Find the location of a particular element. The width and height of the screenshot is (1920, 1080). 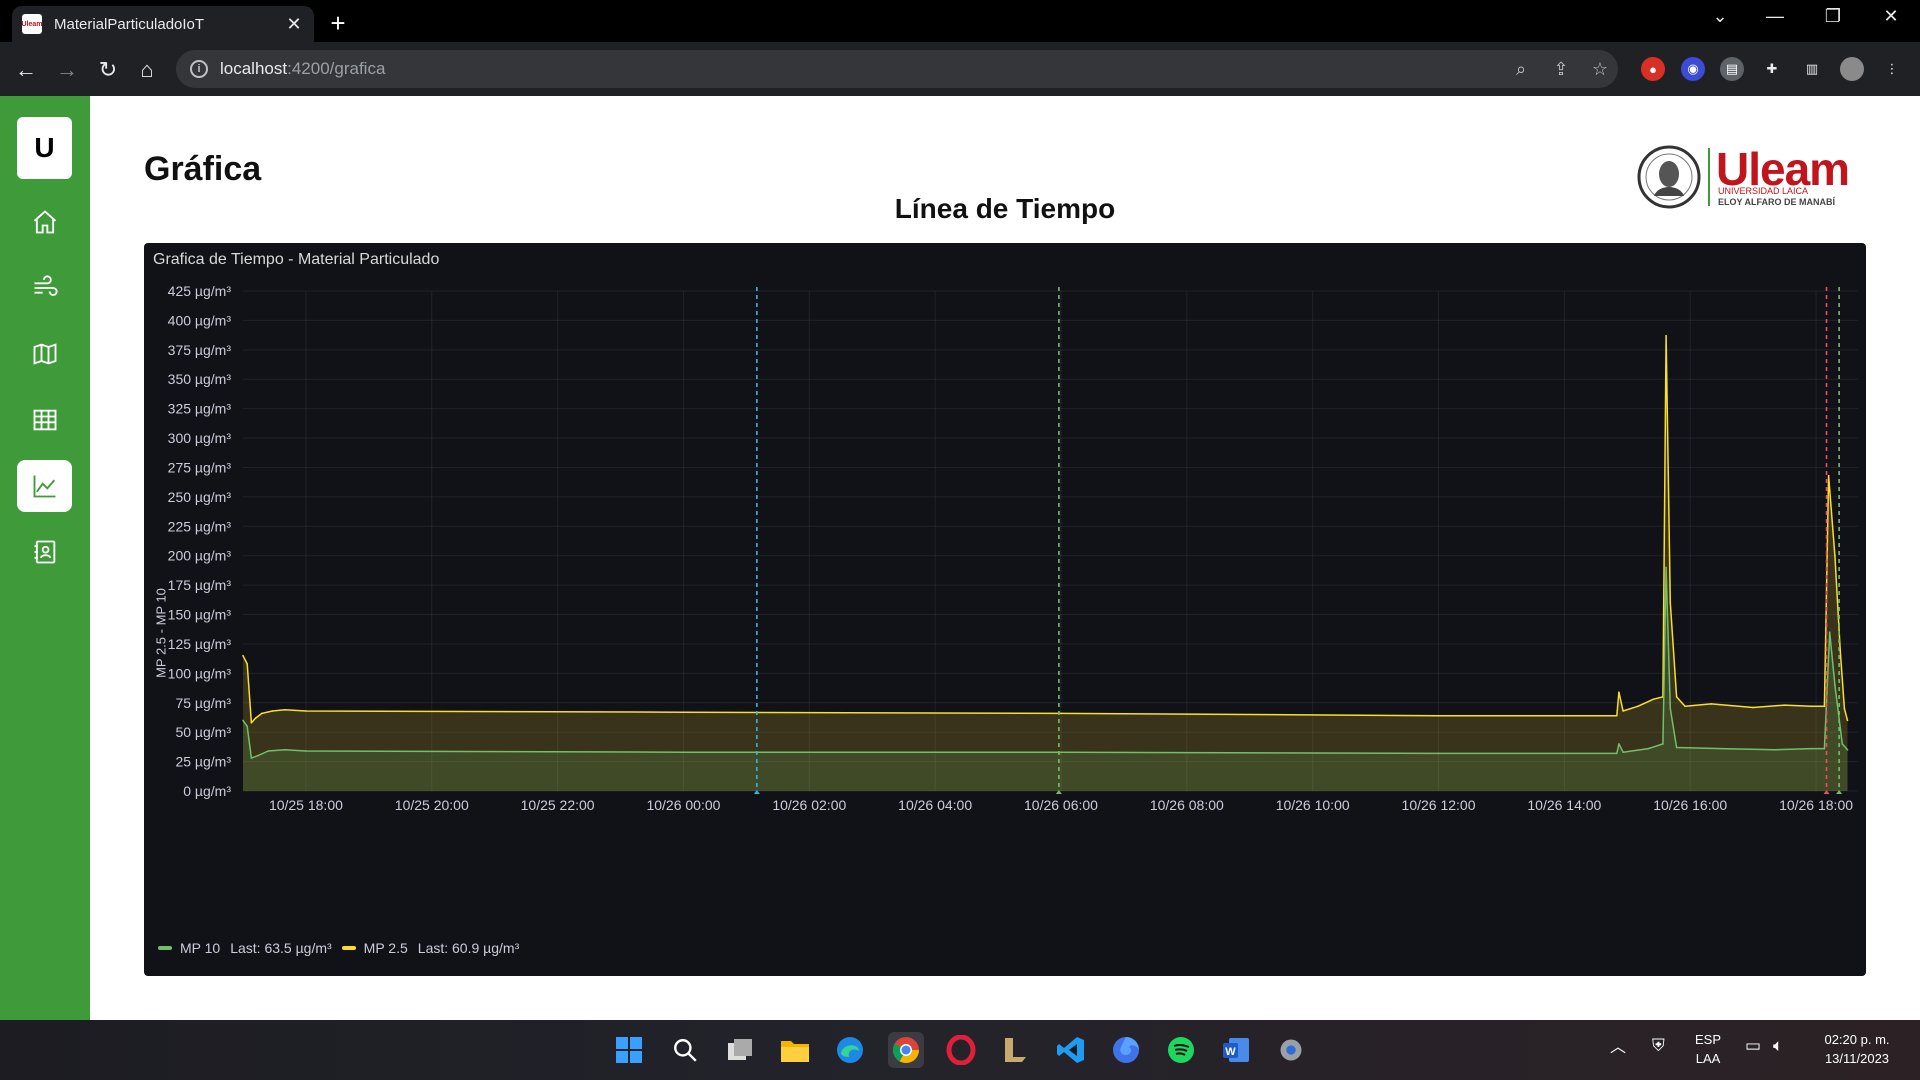

table-icon is located at coordinates (44, 420).